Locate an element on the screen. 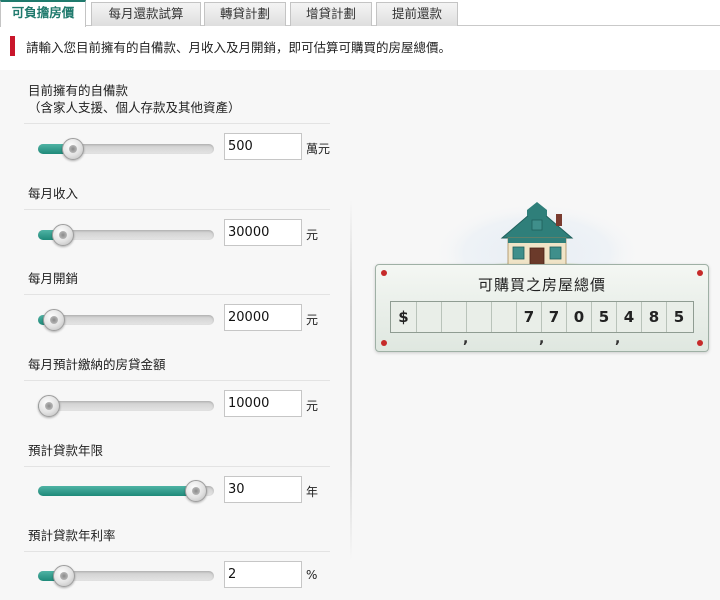  monthly-income-slider is located at coordinates (126, 235).